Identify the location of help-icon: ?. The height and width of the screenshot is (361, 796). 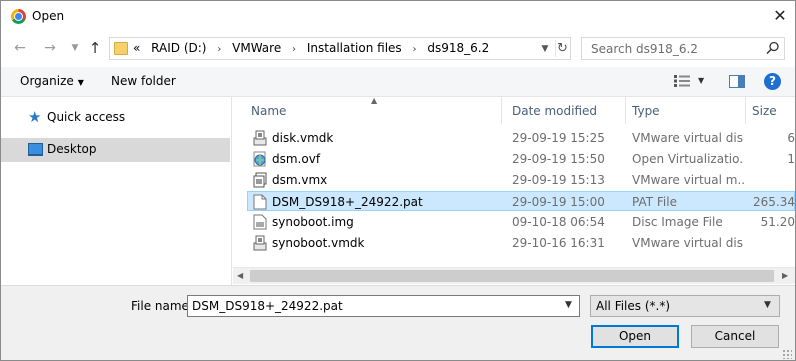
(772, 81).